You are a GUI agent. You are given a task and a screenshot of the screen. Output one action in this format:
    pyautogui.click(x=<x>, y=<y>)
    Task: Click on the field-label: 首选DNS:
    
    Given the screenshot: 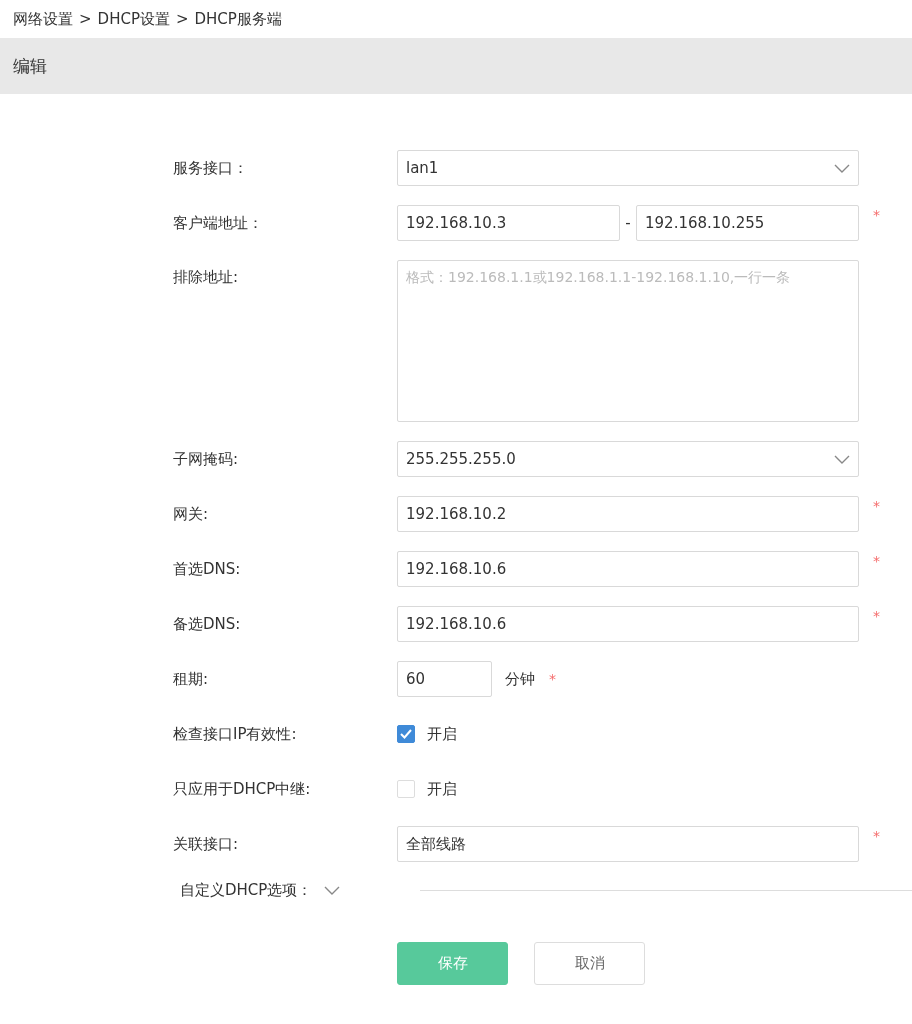 What is the action you would take?
    pyautogui.click(x=207, y=569)
    